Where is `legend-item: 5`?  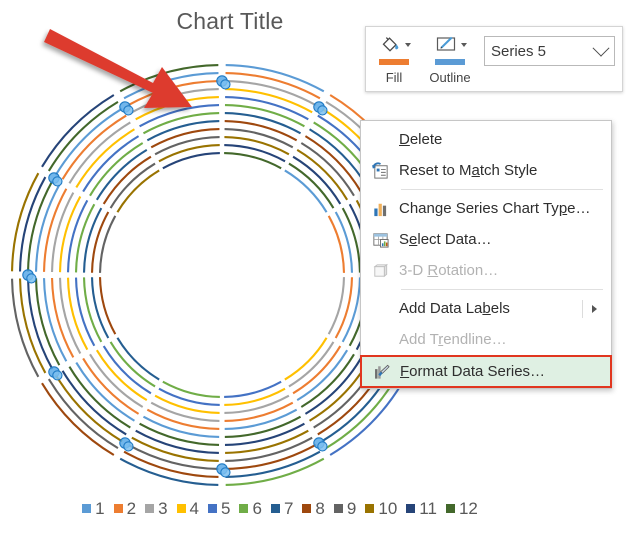
legend-item: 5 is located at coordinates (219, 508).